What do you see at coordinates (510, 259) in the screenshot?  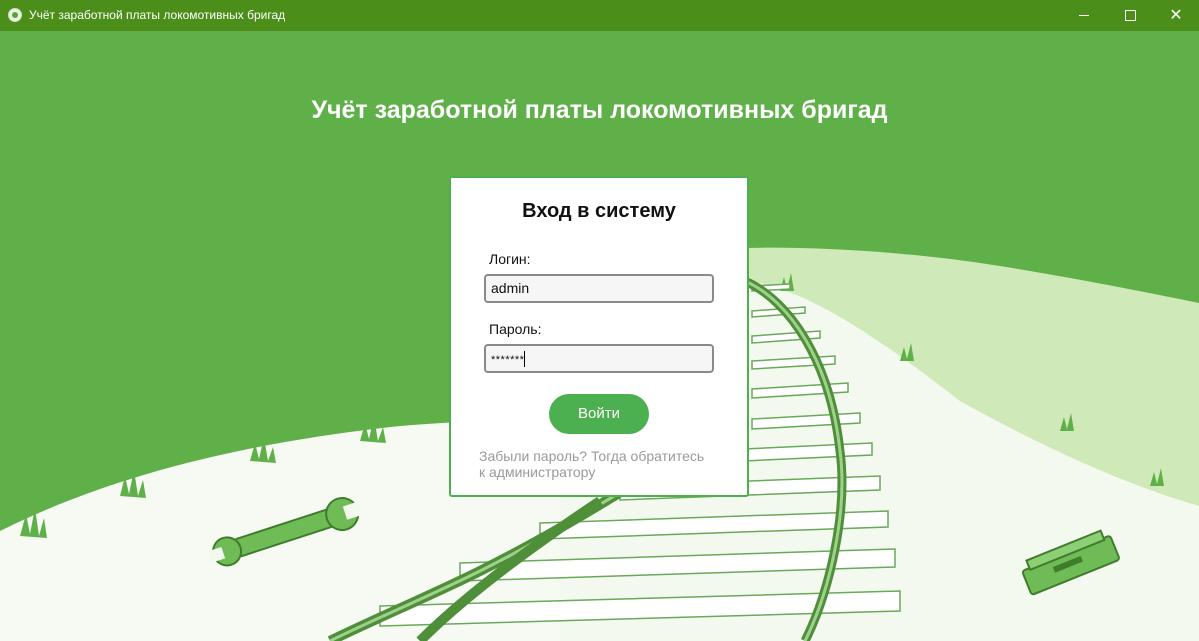 I see `login-label: Логин:` at bounding box center [510, 259].